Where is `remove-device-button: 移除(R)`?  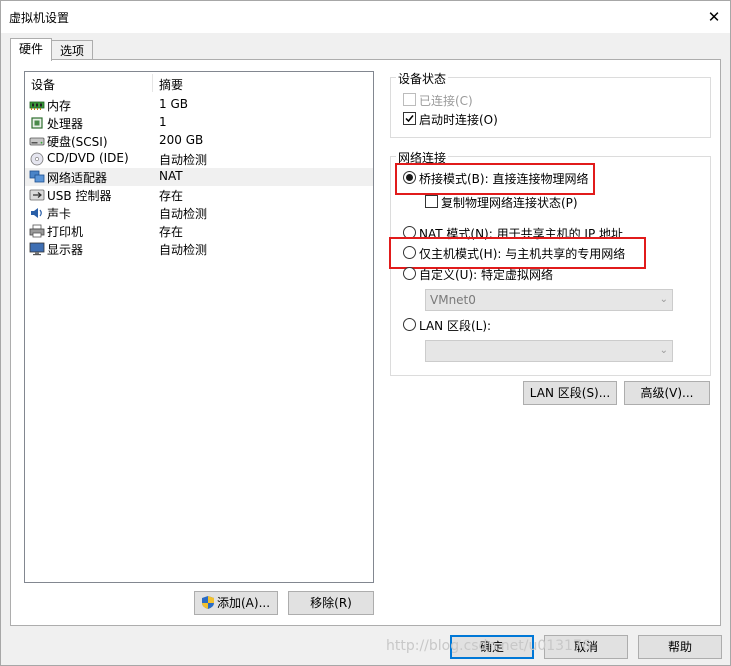 remove-device-button: 移除(R) is located at coordinates (331, 603).